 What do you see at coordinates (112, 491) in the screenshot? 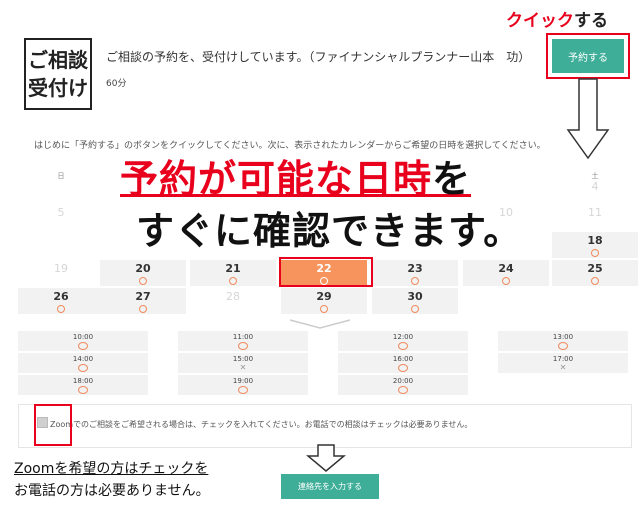
I see `note-phone: お電話の方は必要ありません。` at bounding box center [112, 491].